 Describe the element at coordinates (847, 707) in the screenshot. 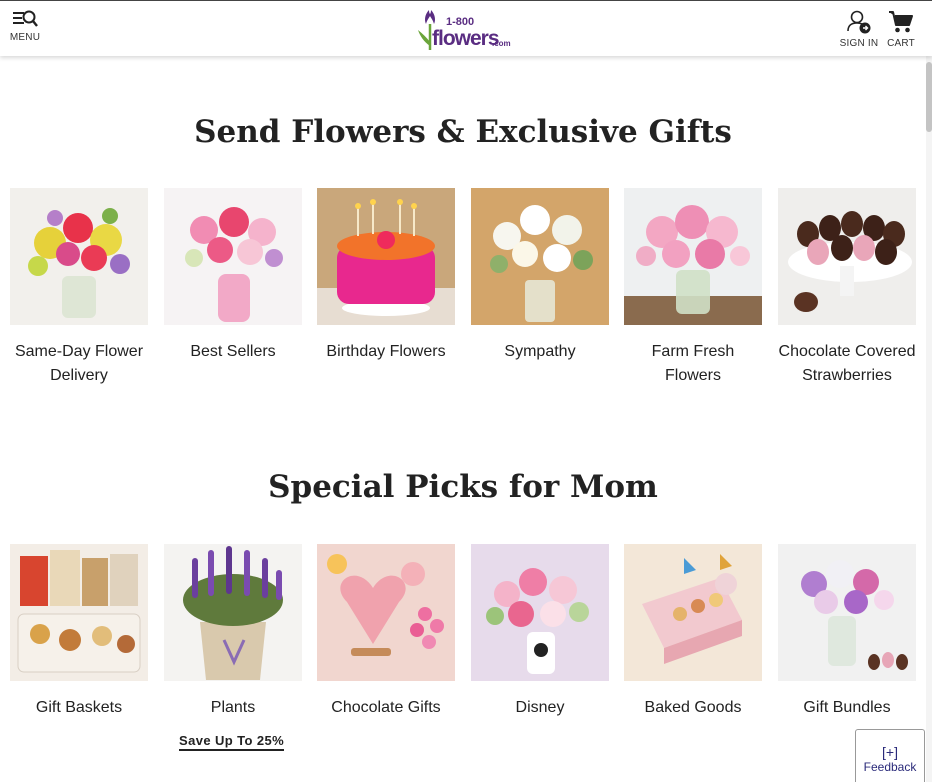

I see `tile-label: Gift Bundles` at that location.